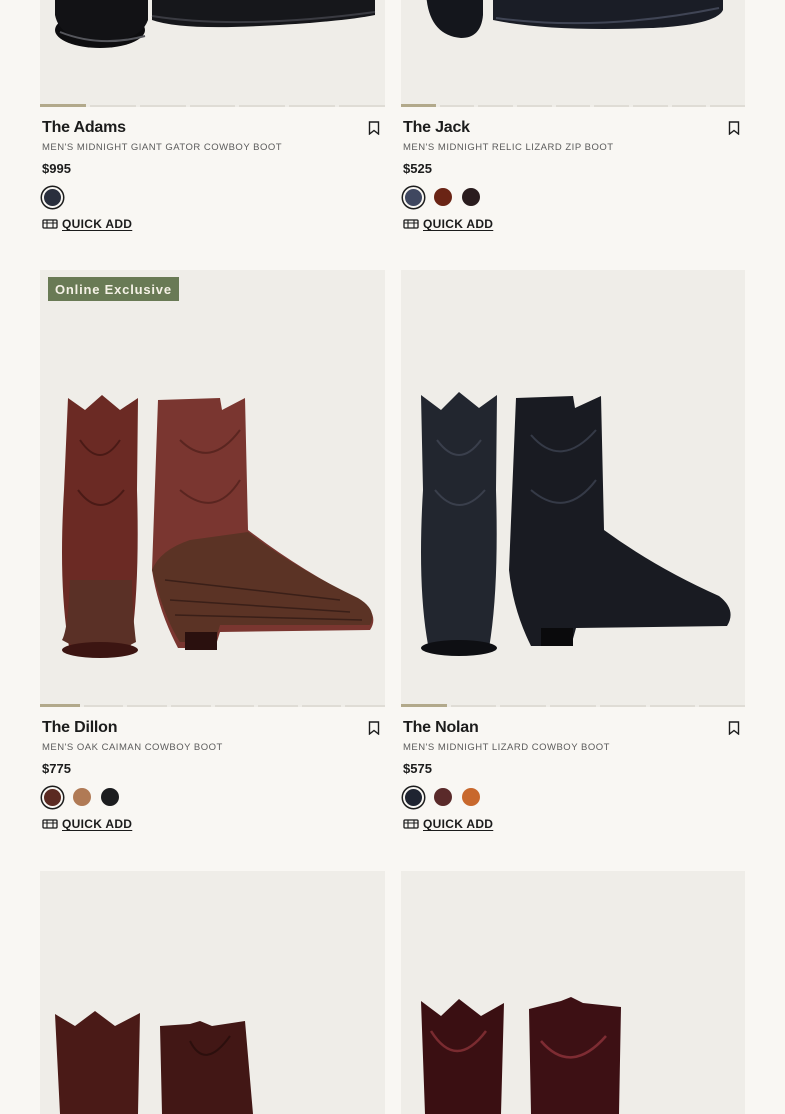  Describe the element at coordinates (80, 728) in the screenshot. I see `product-title: The Dillon` at that location.